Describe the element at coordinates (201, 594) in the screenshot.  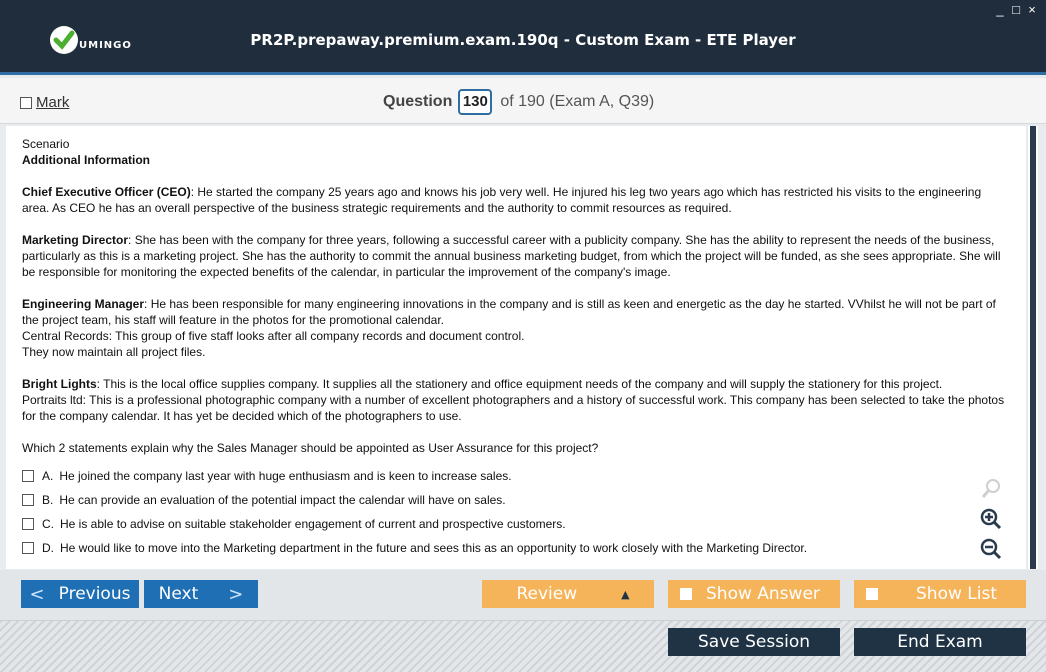
I see `next-button: Next >` at that location.